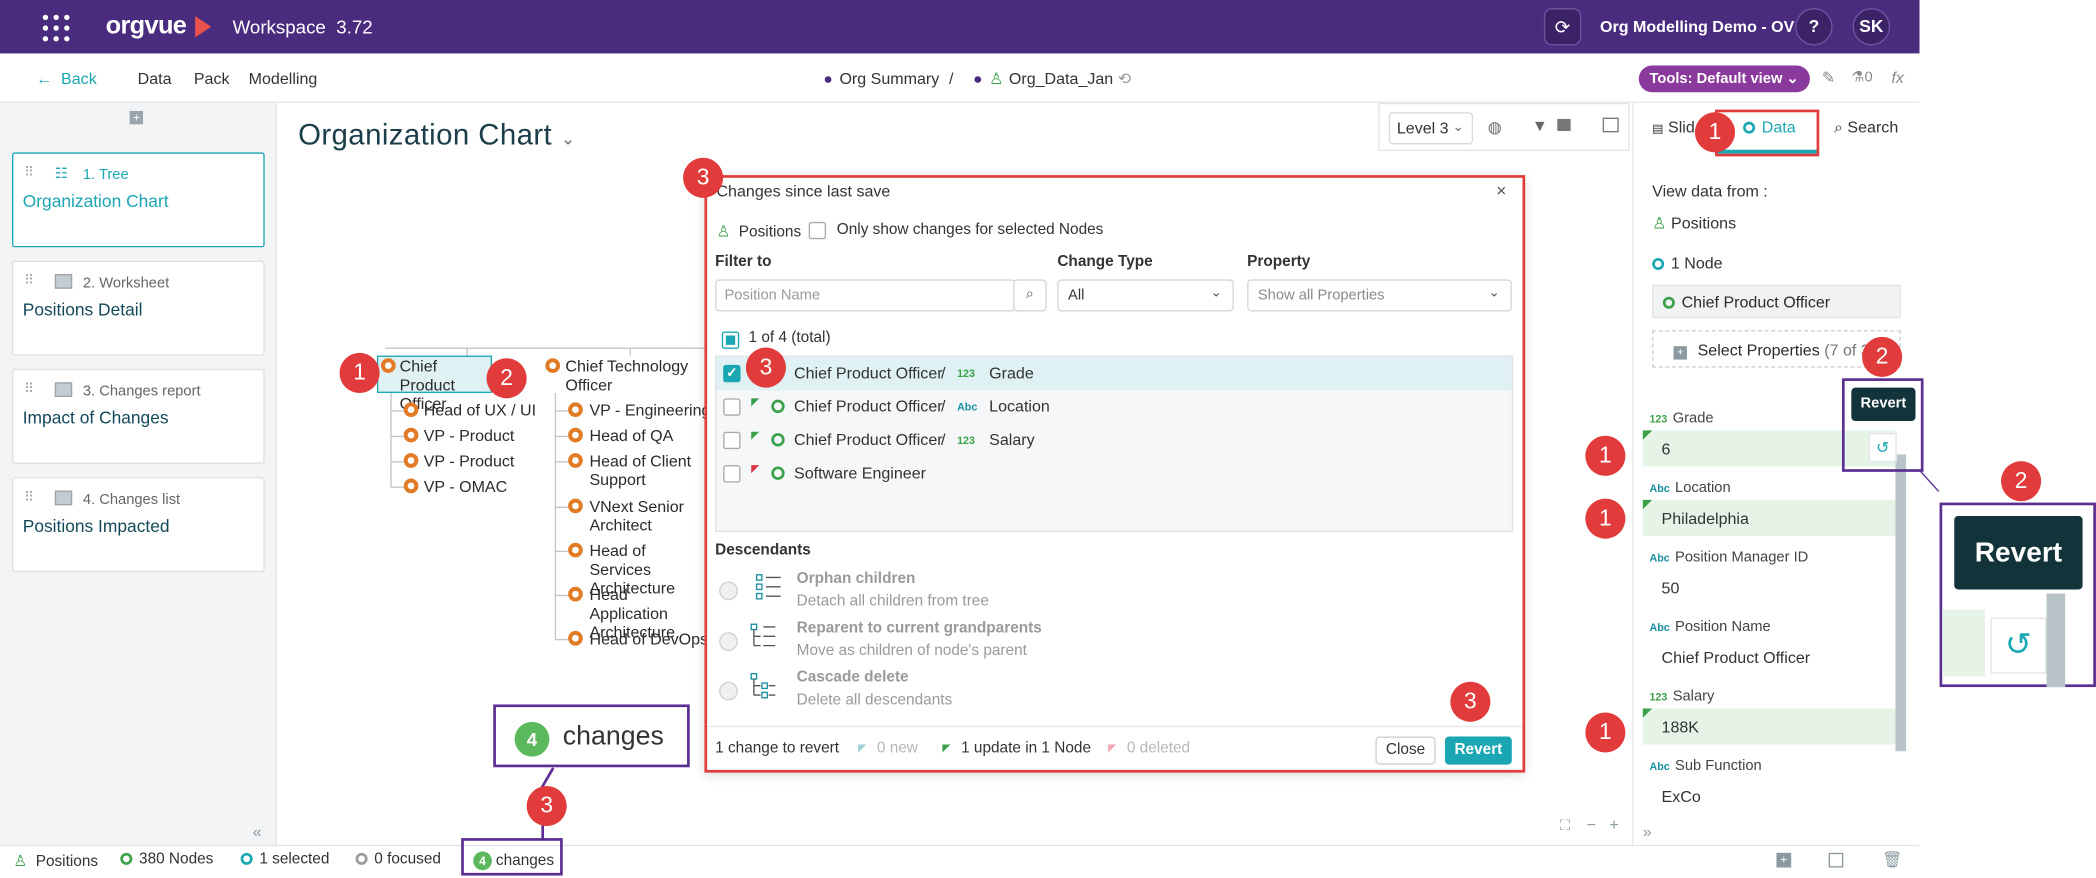  Describe the element at coordinates (138, 200) in the screenshot. I see `page-card-tree: ⠿ ☷ 1. Tree Organization Chart` at that location.